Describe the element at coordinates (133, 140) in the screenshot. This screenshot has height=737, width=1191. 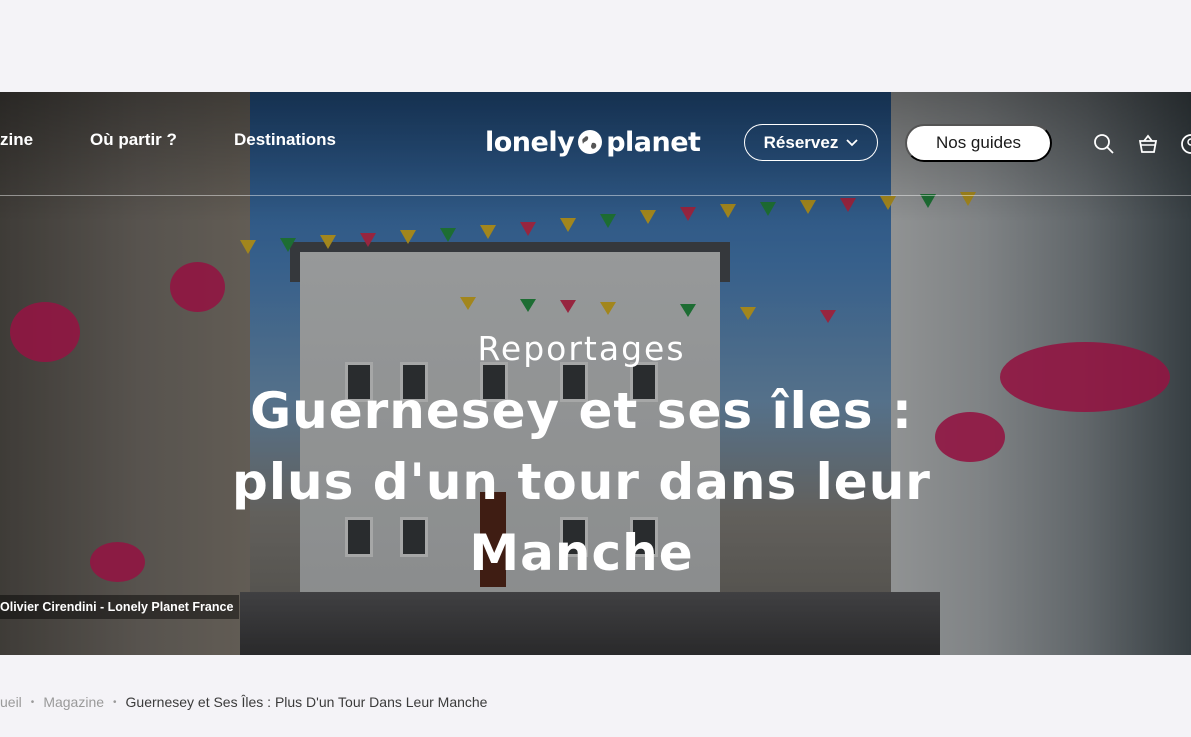
I see `nav-link-ou-partir: Où partir ?` at that location.